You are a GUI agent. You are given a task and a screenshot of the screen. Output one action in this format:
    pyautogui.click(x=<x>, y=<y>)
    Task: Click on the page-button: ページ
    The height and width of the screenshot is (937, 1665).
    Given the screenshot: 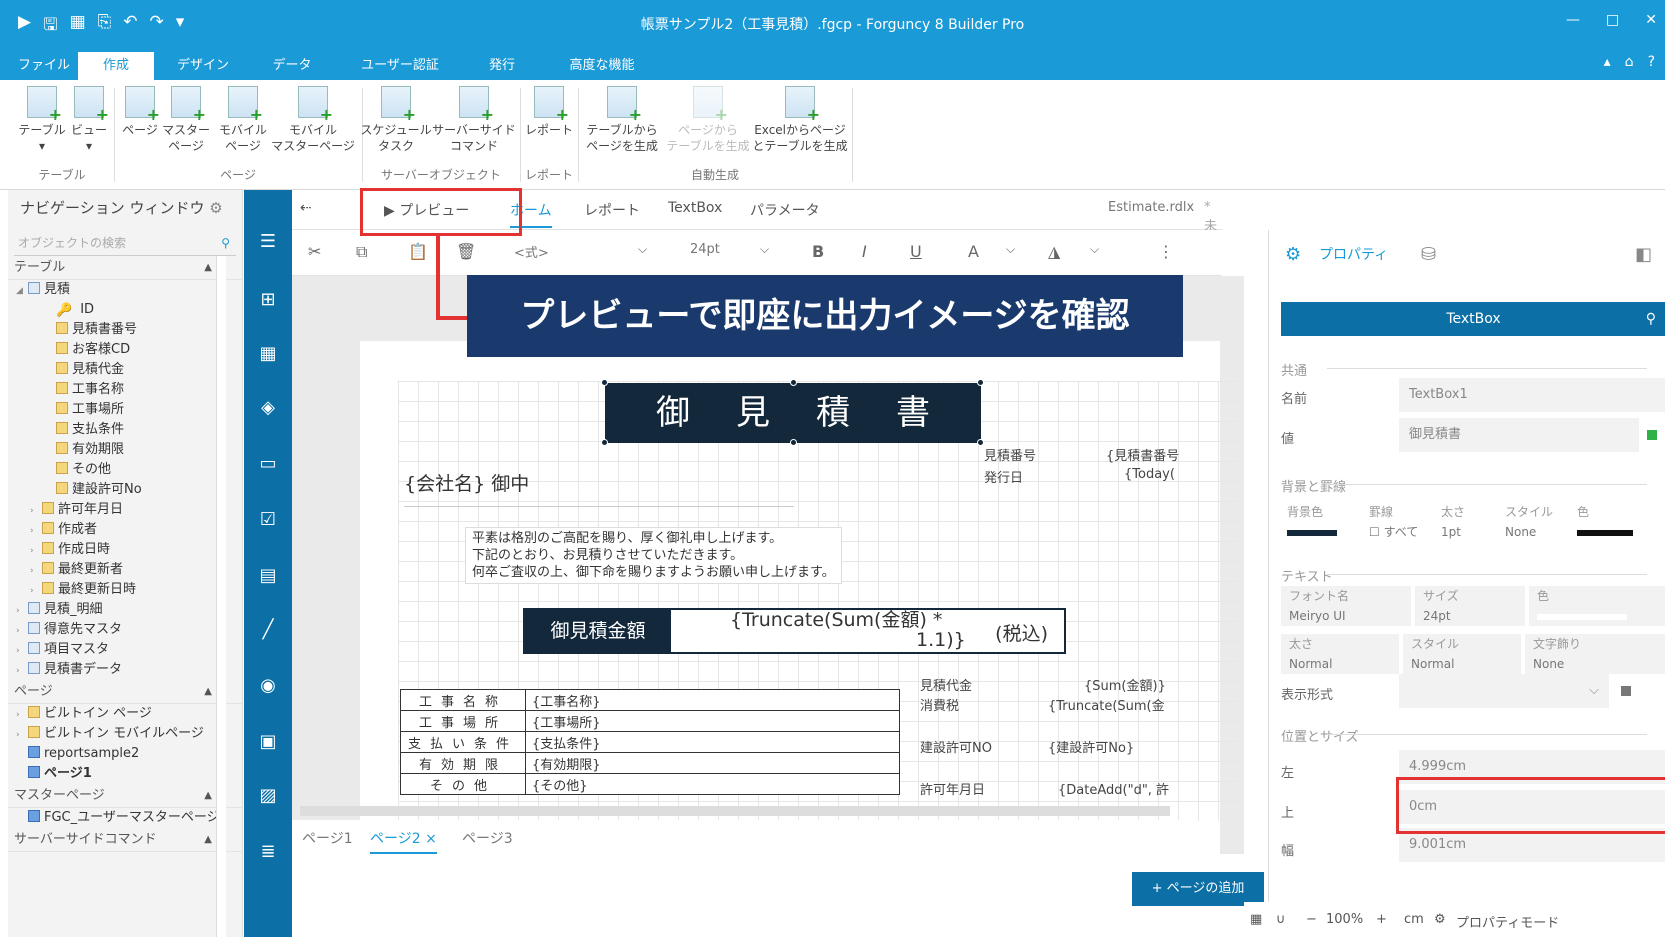 What is the action you would take?
    pyautogui.click(x=140, y=112)
    